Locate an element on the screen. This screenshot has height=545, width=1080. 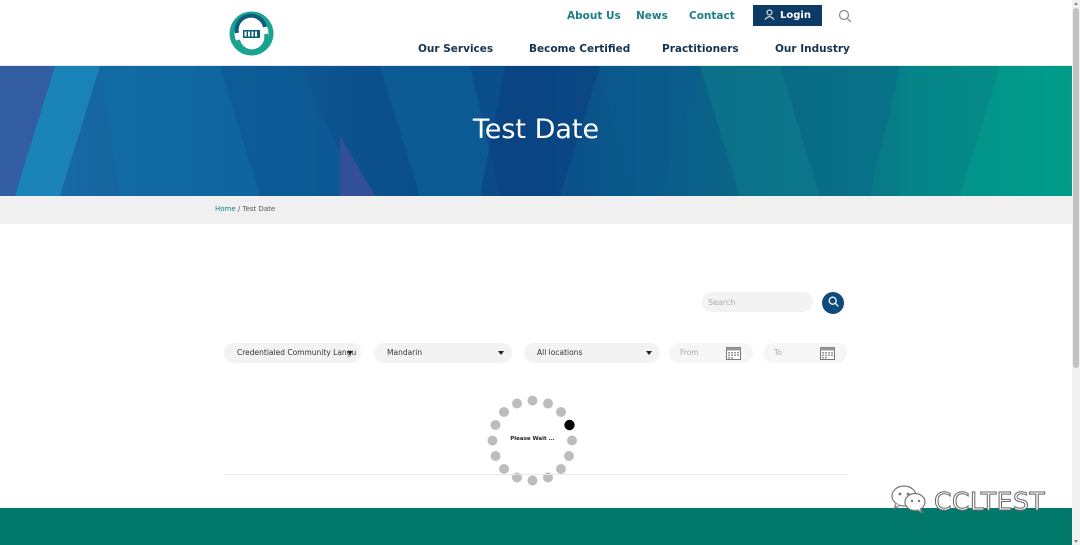
test-type-select: Credentialed Community Langu is located at coordinates (292, 353).